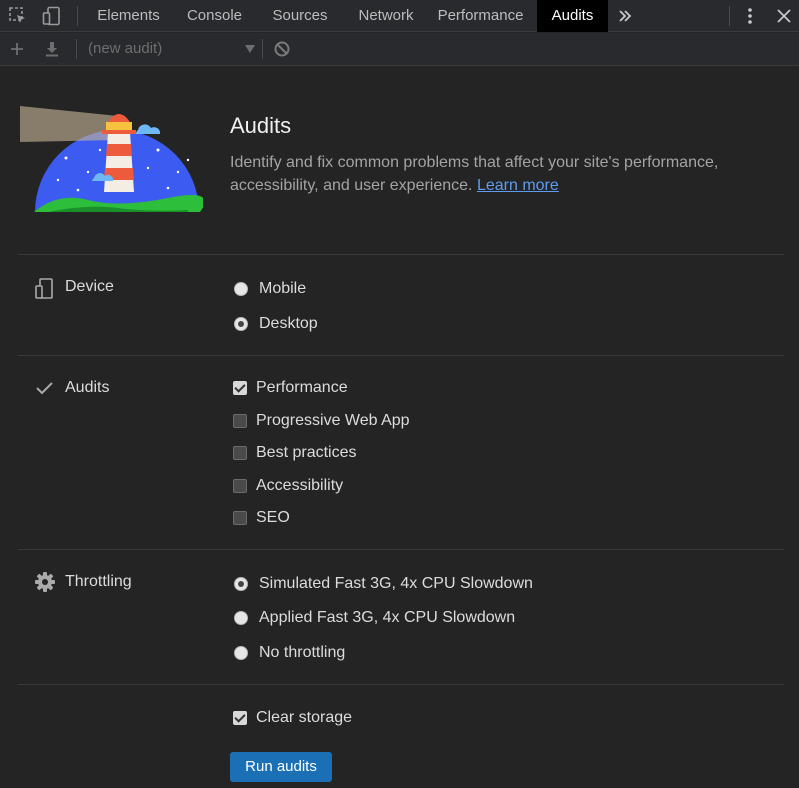 This screenshot has width=799, height=788. I want to click on audit-select: (new audit), so click(125, 48).